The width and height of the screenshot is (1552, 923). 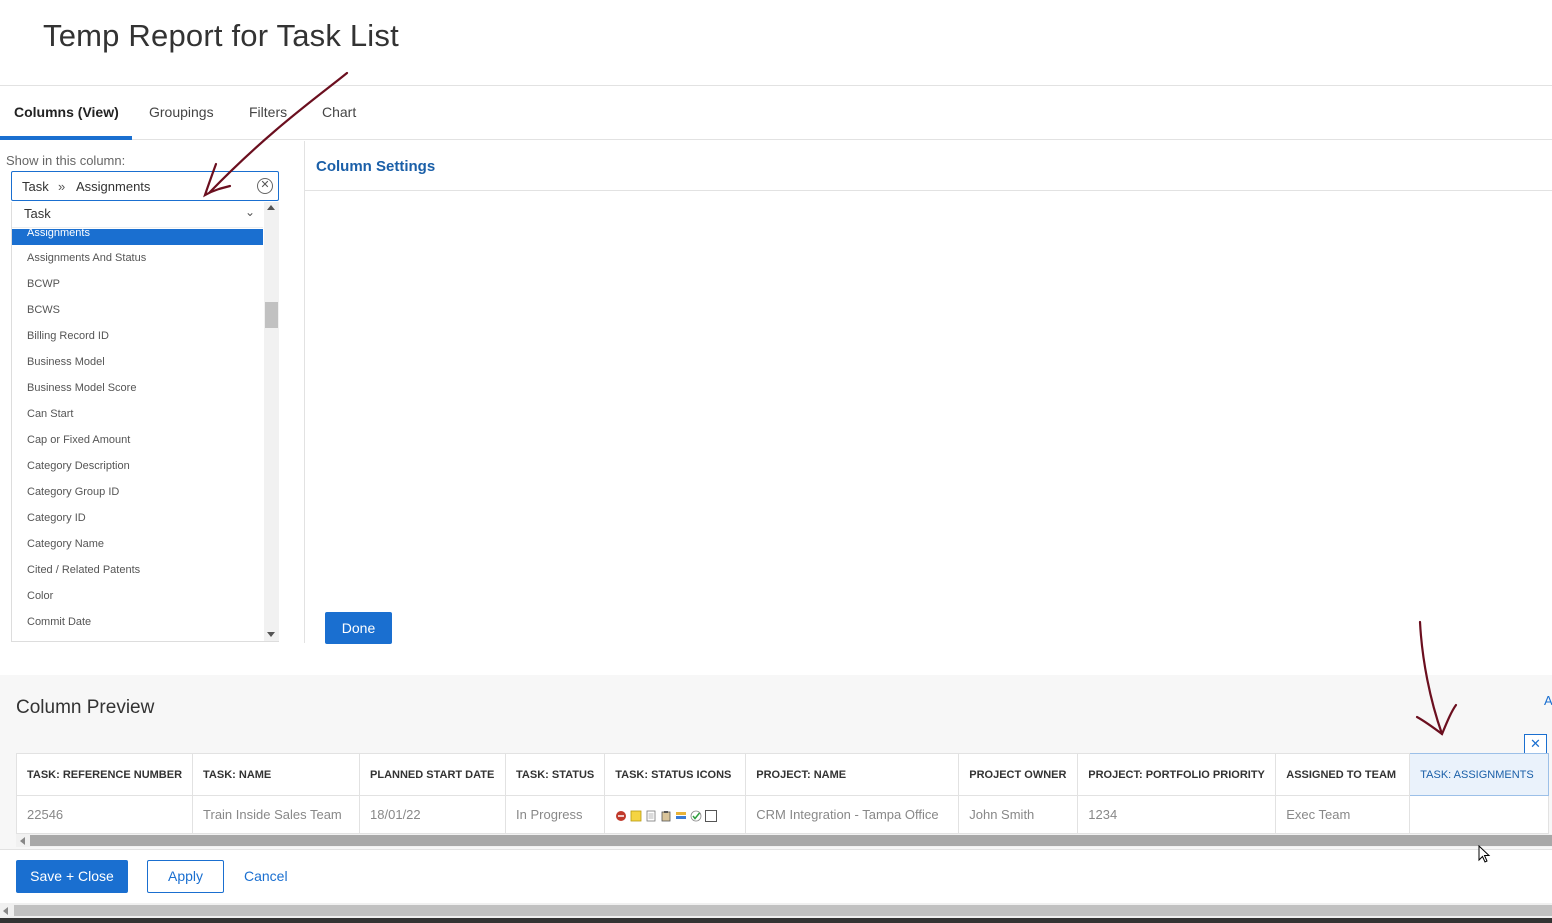 What do you see at coordinates (555, 814) in the screenshot?
I see `cell-task-status: In Progress` at bounding box center [555, 814].